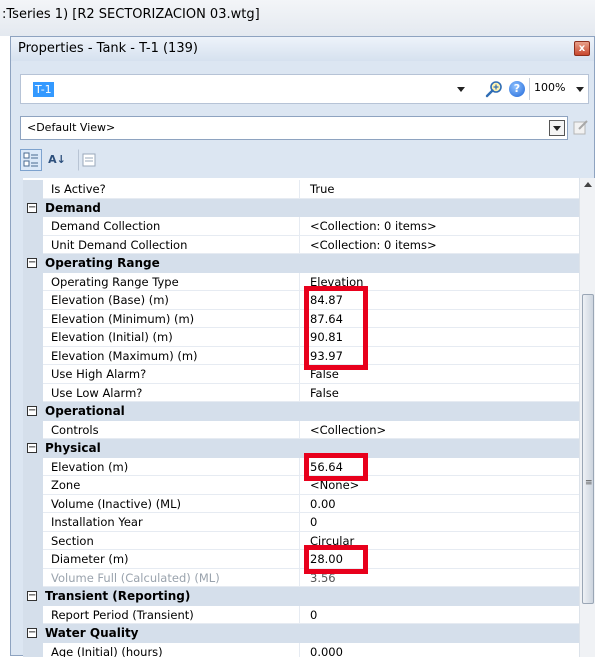 This screenshot has height=657, width=595. I want to click on property-name: Elevation (Base) (m), so click(171, 300).